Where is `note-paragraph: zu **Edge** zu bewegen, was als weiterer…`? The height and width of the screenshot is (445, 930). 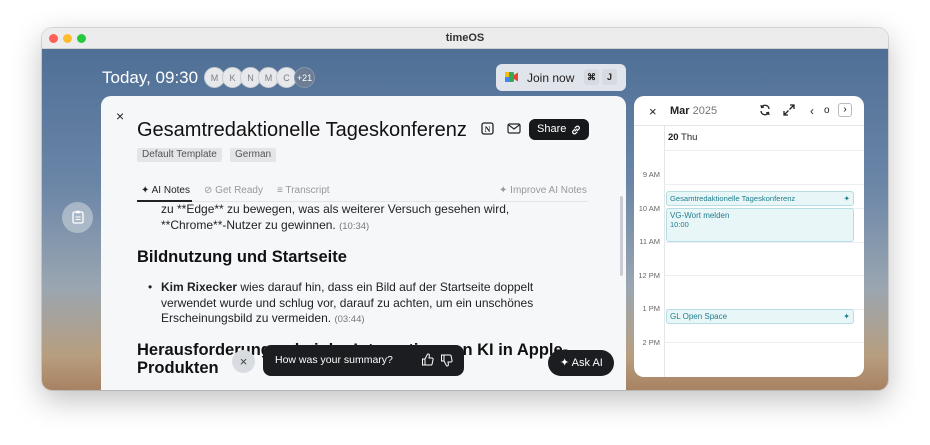
note-paragraph: zu **Edge** zu bewegen, was als weiterer… is located at coordinates (335, 217).